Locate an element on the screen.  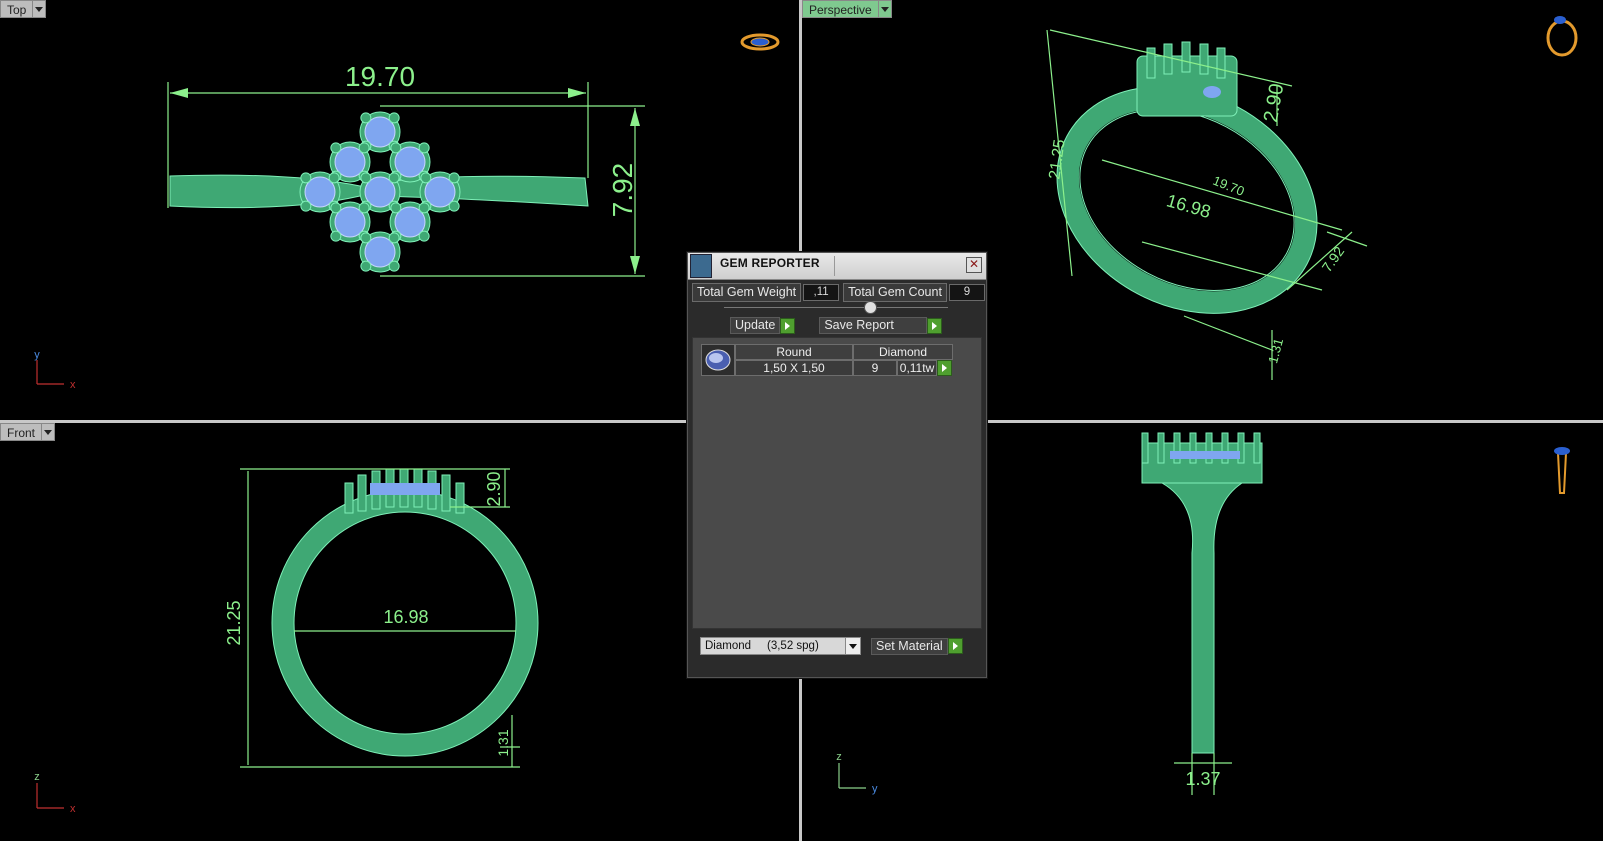
total-count-label: Total Gem Count is located at coordinates (895, 292).